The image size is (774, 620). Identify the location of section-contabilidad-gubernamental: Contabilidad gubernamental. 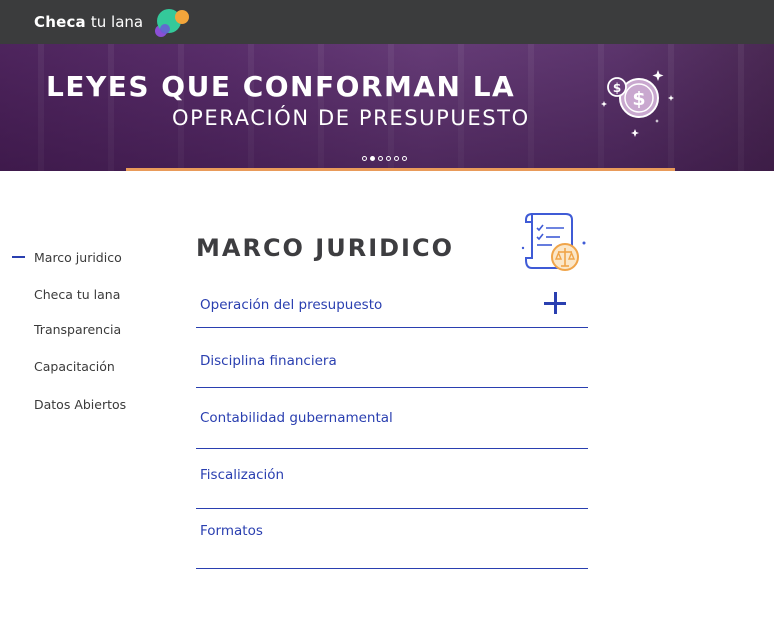
(392, 418).